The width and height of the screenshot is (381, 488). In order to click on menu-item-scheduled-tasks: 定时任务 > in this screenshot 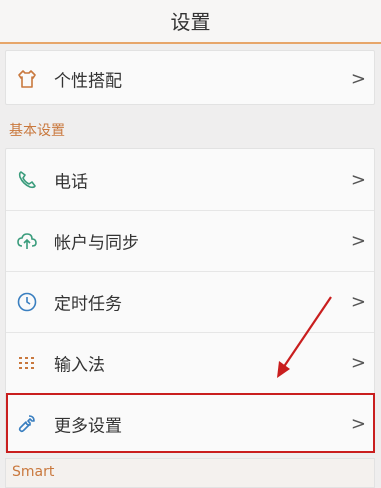, I will do `click(190, 302)`.